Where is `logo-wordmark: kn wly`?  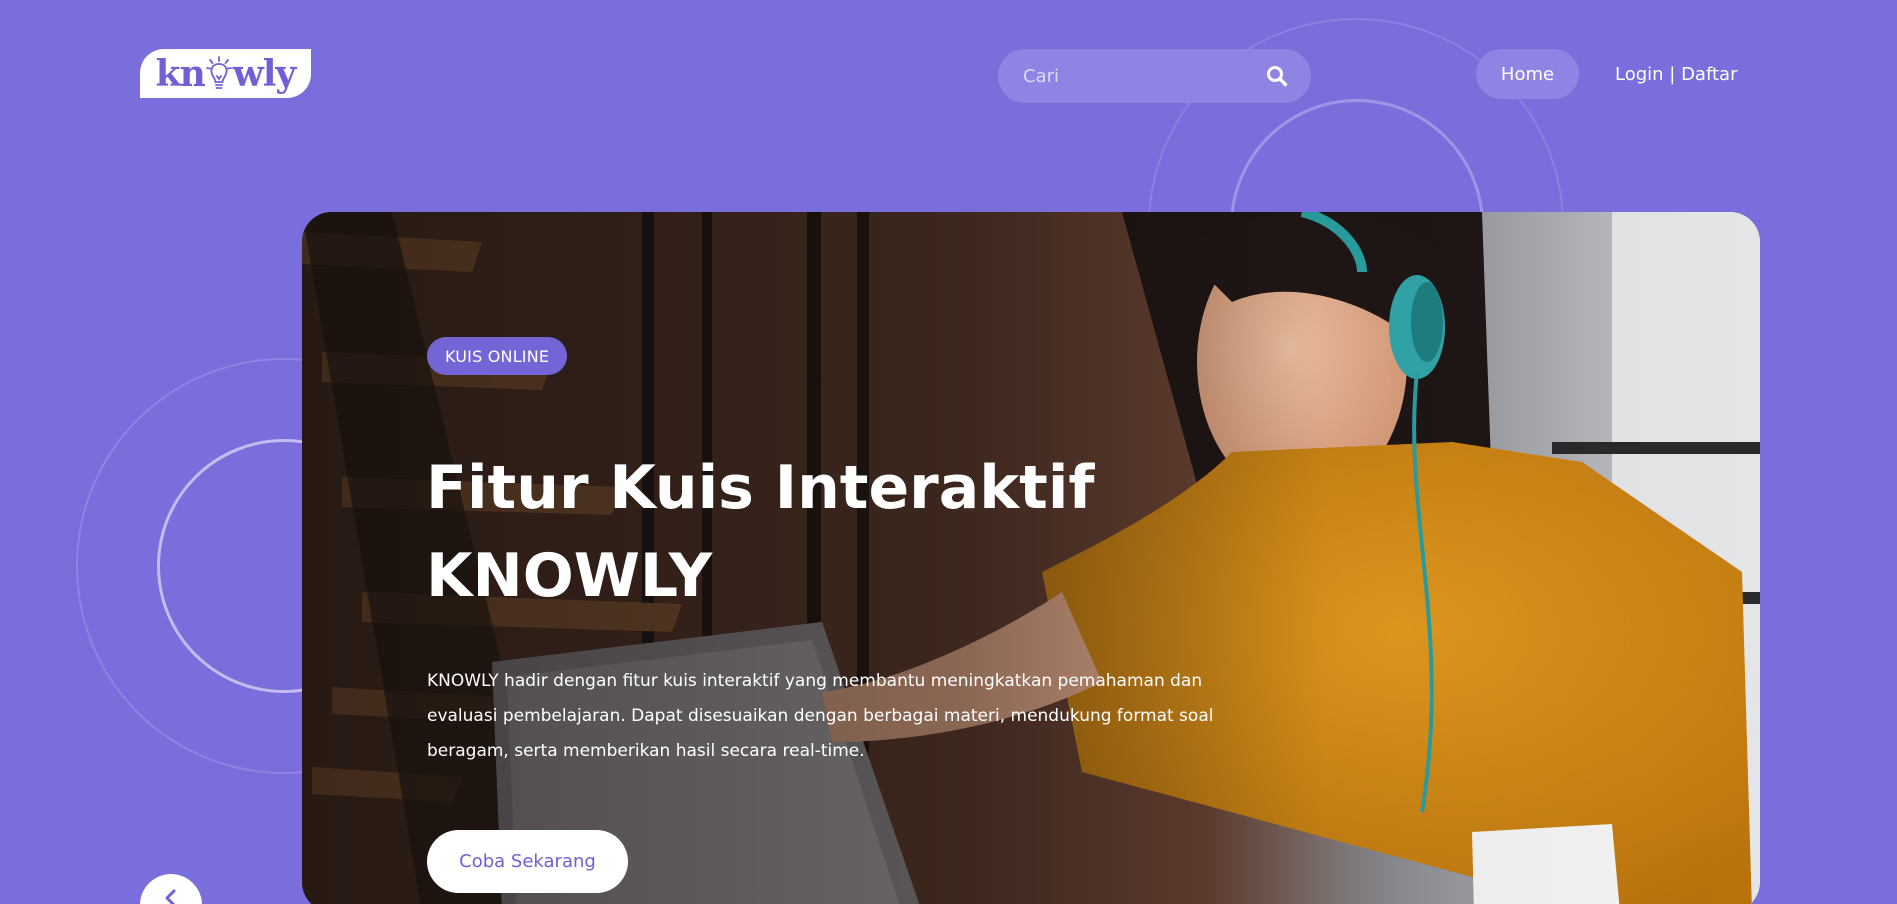
logo-wordmark: kn wly is located at coordinates (226, 73).